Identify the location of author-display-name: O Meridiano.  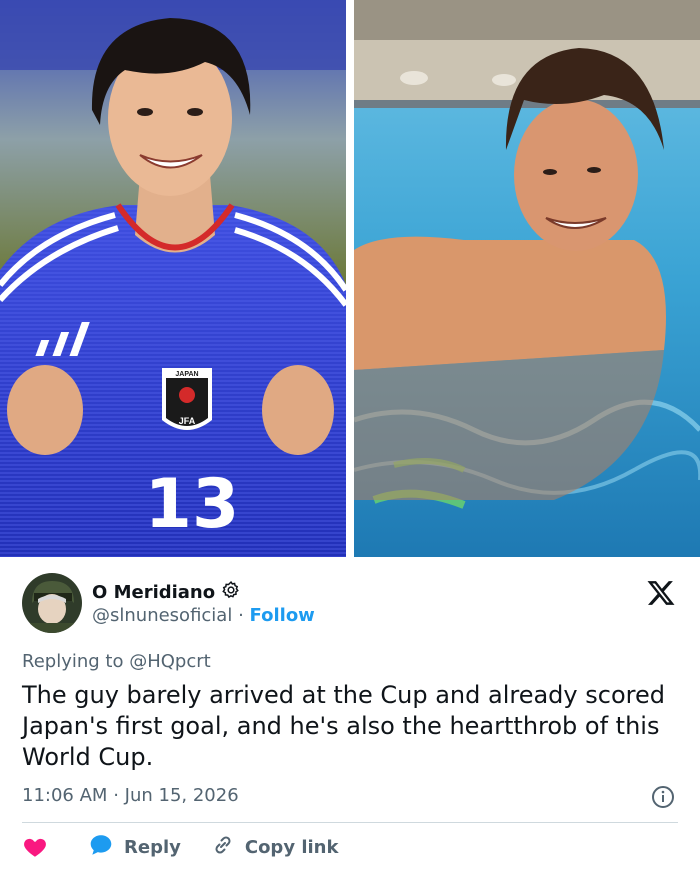
(153, 592).